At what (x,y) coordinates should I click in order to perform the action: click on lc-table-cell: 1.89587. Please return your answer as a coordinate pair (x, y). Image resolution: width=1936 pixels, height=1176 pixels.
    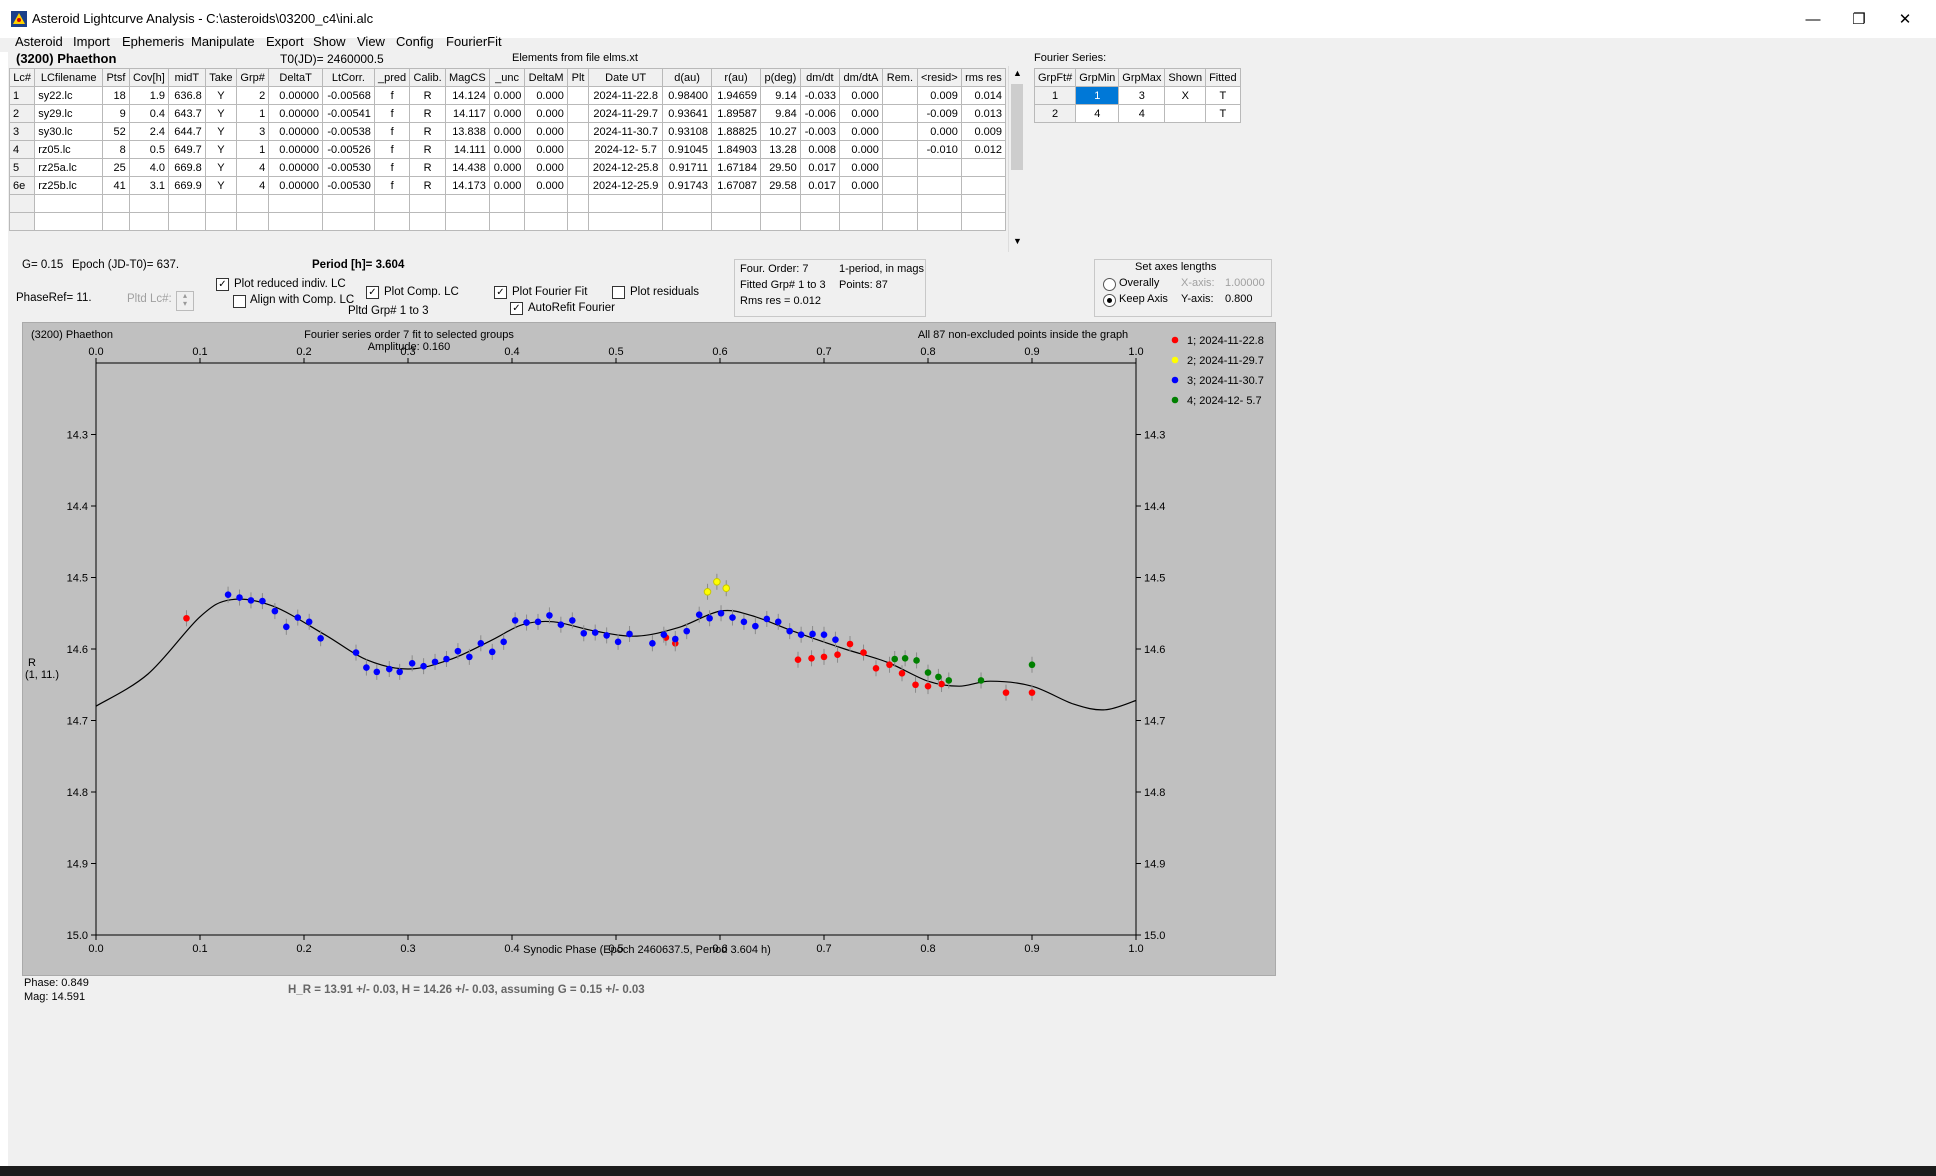
    Looking at the image, I should click on (736, 113).